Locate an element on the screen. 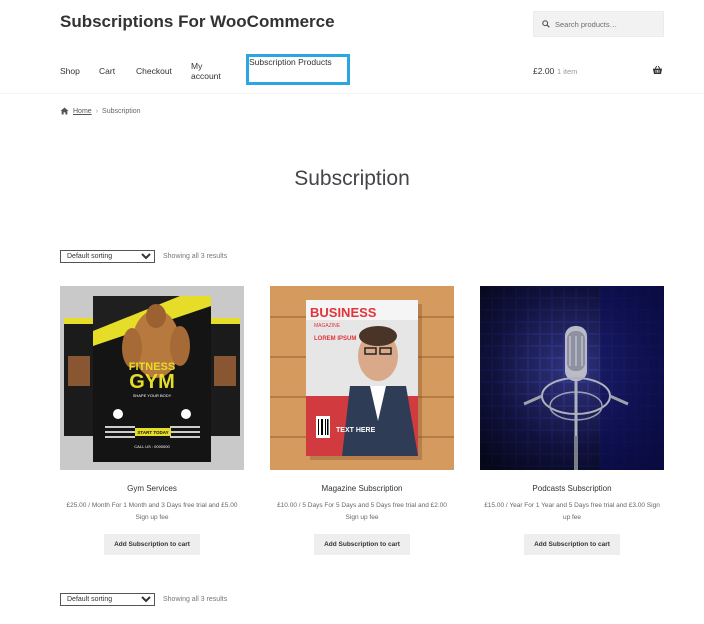 The height and width of the screenshot is (624, 704). home-icon is located at coordinates (64, 111).